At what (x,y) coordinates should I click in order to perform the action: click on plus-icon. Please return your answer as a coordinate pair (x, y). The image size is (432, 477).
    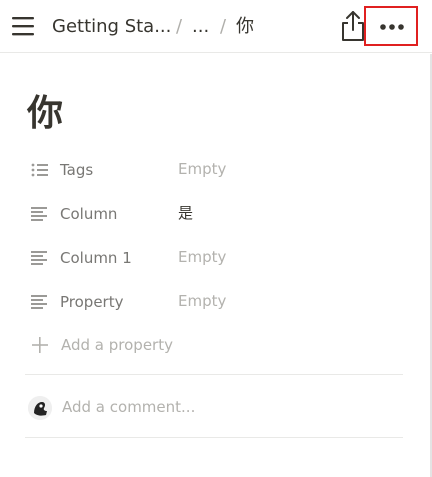
    Looking at the image, I should click on (40, 345).